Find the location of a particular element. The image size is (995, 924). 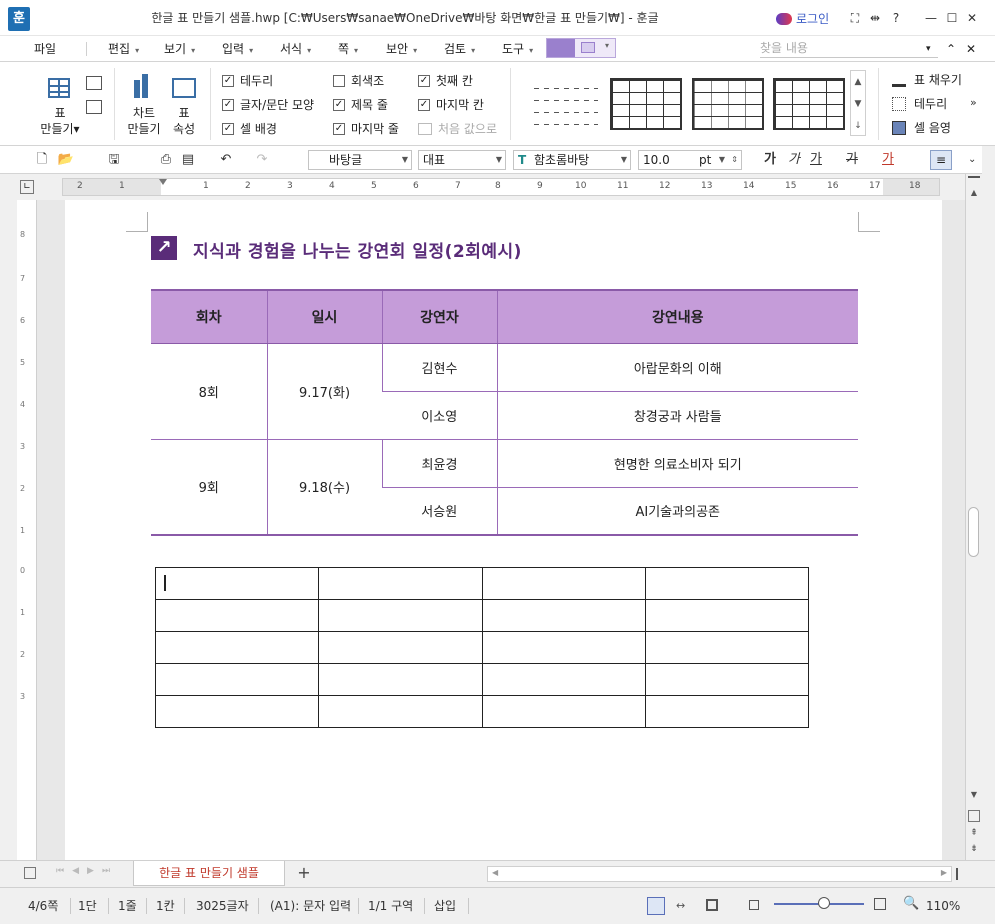

italic-button: 가 is located at coordinates (794, 160).